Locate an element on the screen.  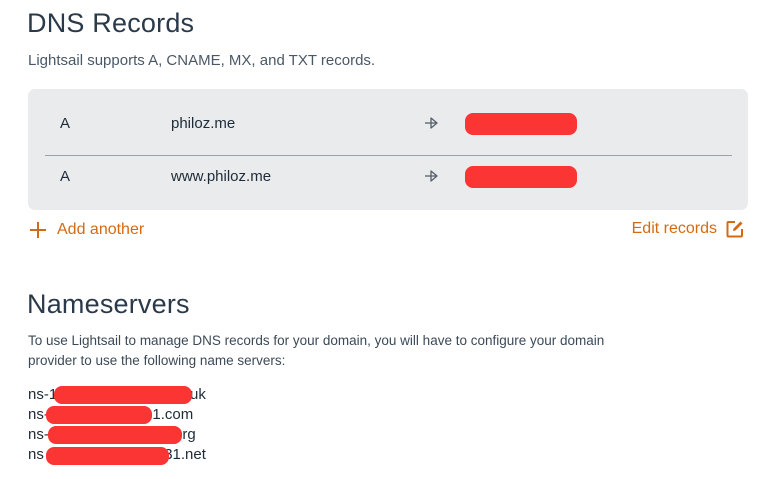
edit-records-button: Edit records is located at coordinates (688, 229).